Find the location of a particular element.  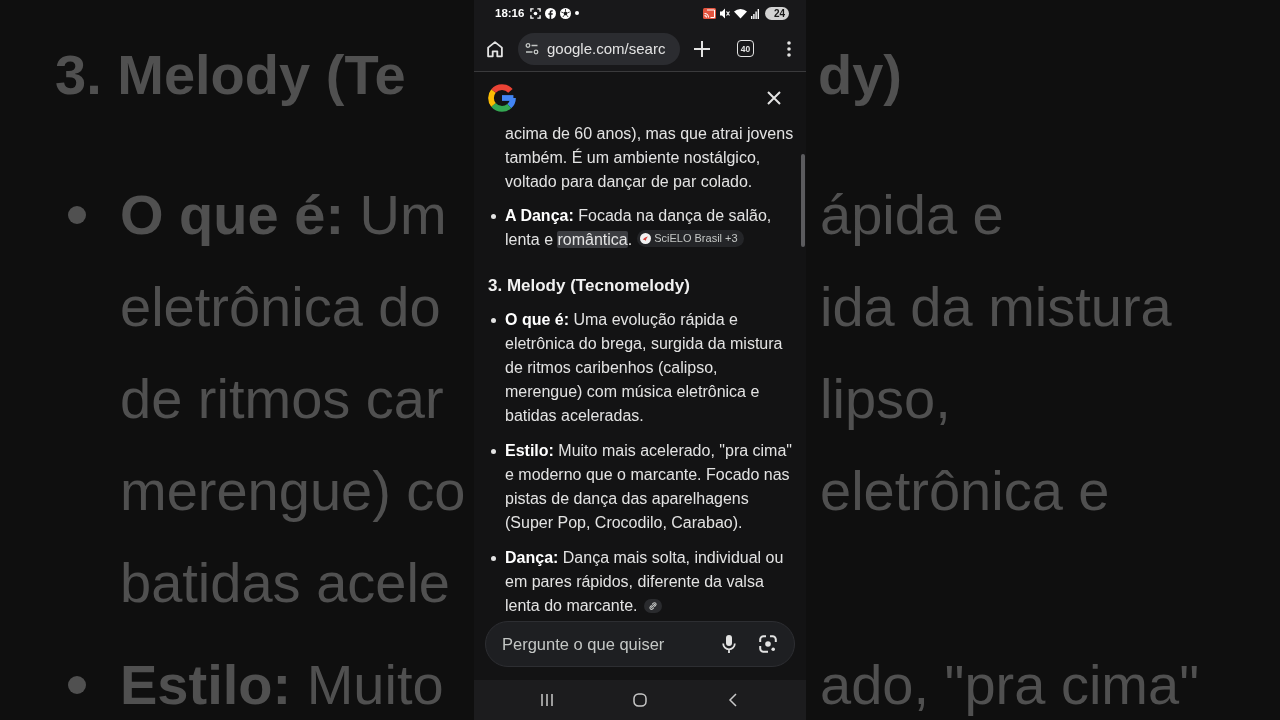

cast-icon is located at coordinates (709, 13).